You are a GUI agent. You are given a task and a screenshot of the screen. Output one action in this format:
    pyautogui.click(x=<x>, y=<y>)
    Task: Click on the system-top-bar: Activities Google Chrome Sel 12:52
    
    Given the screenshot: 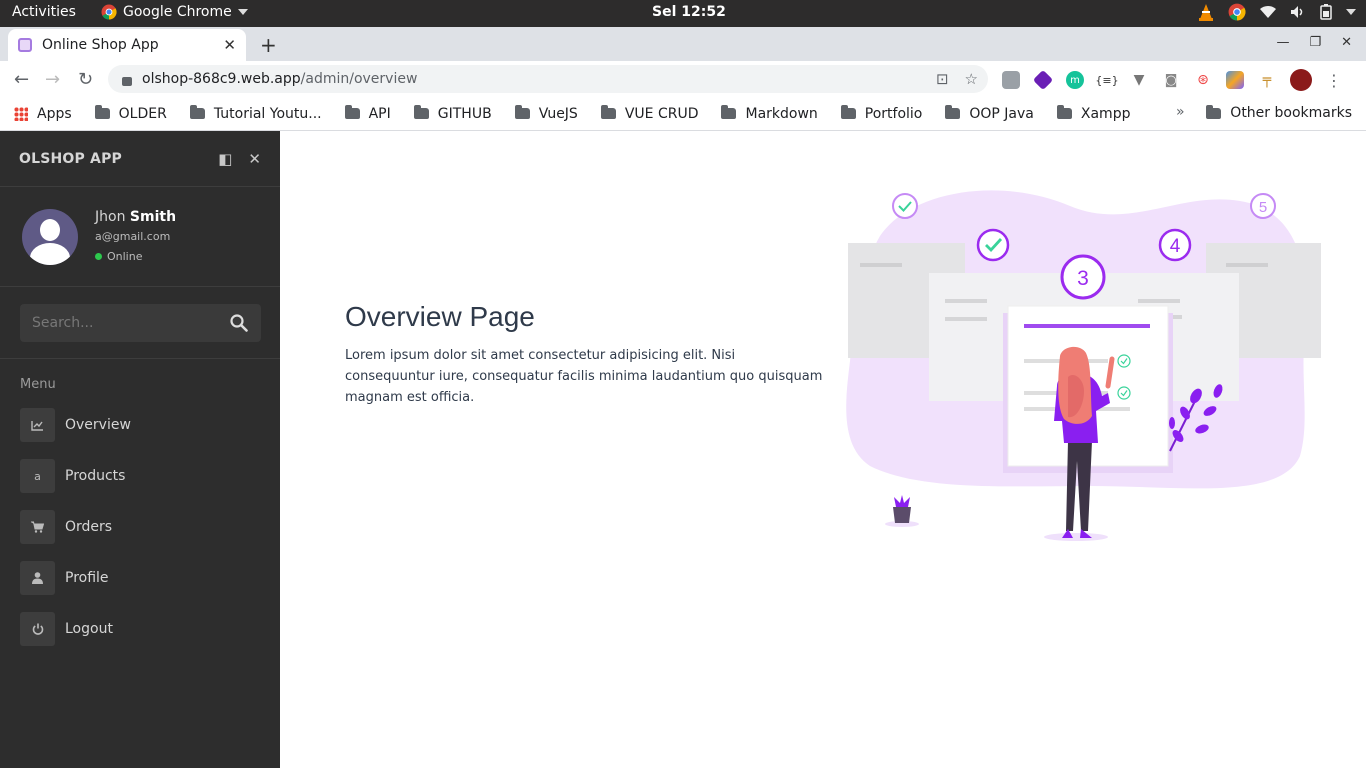 What is the action you would take?
    pyautogui.click(x=683, y=13)
    